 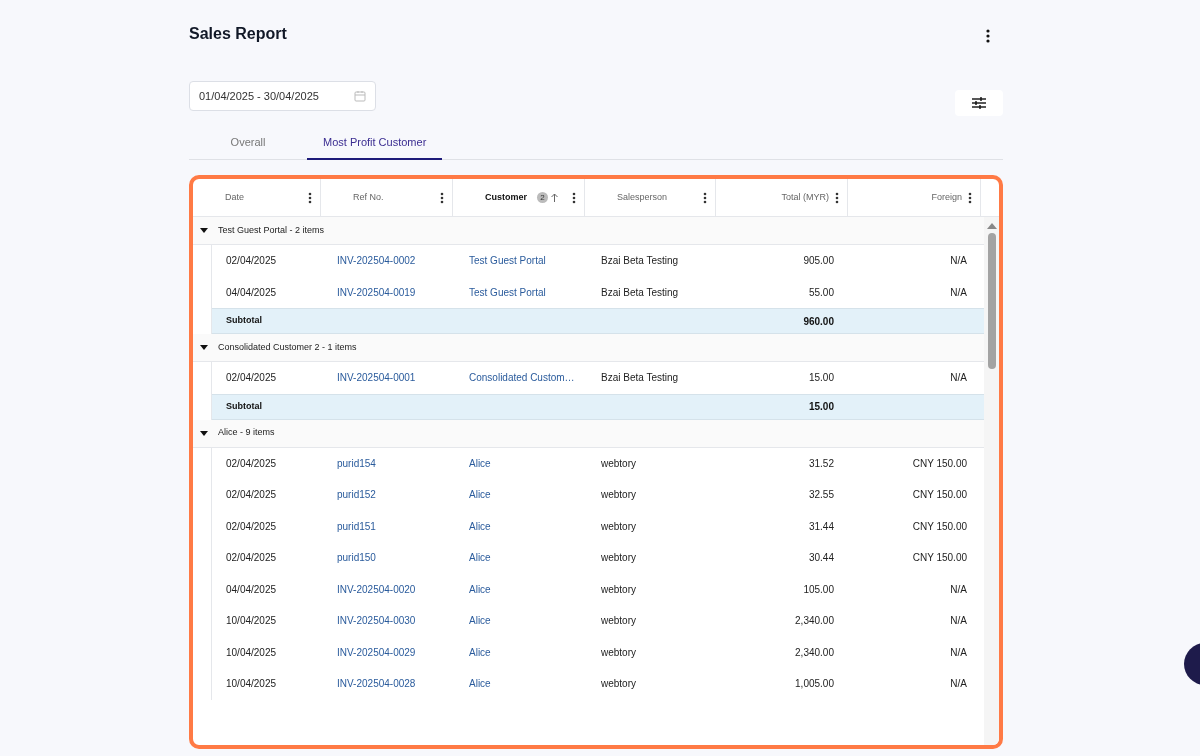 I want to click on column-header: Date, so click(x=257, y=197).